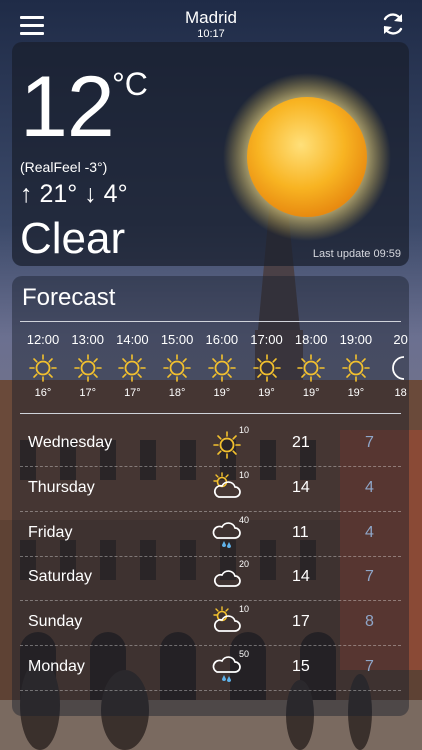  Describe the element at coordinates (43, 339) in the screenshot. I see `hour-time: 12:00` at that location.